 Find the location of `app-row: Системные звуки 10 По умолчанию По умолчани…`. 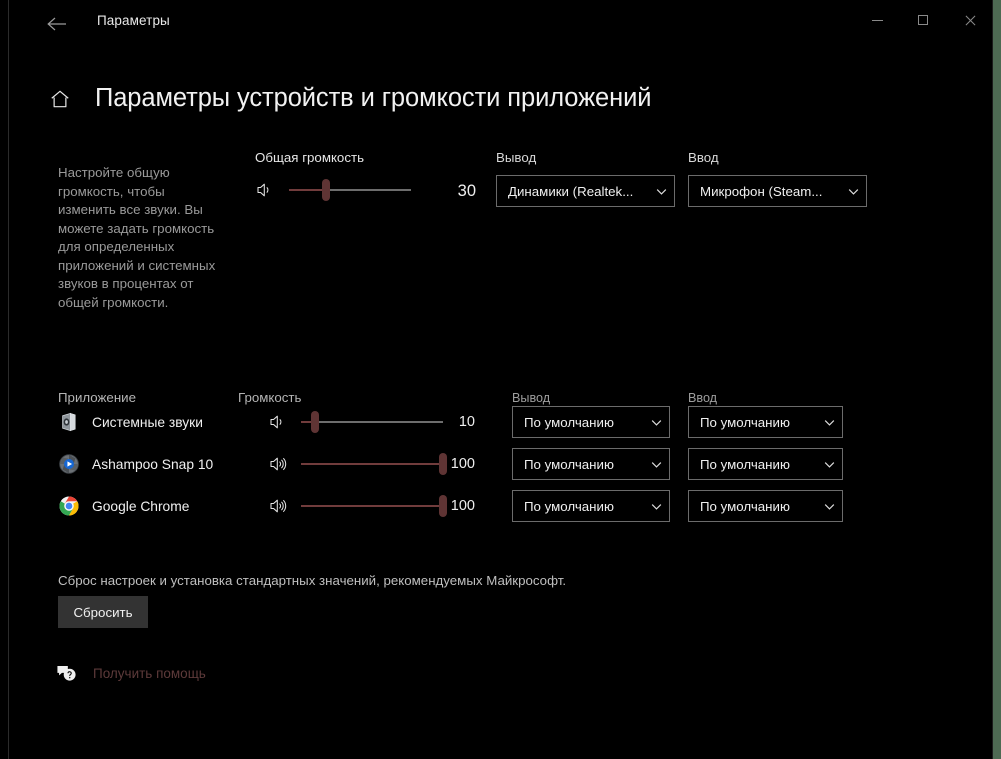

app-row: Системные звуки 10 По умолчанию По умолчани… is located at coordinates (500, 422).